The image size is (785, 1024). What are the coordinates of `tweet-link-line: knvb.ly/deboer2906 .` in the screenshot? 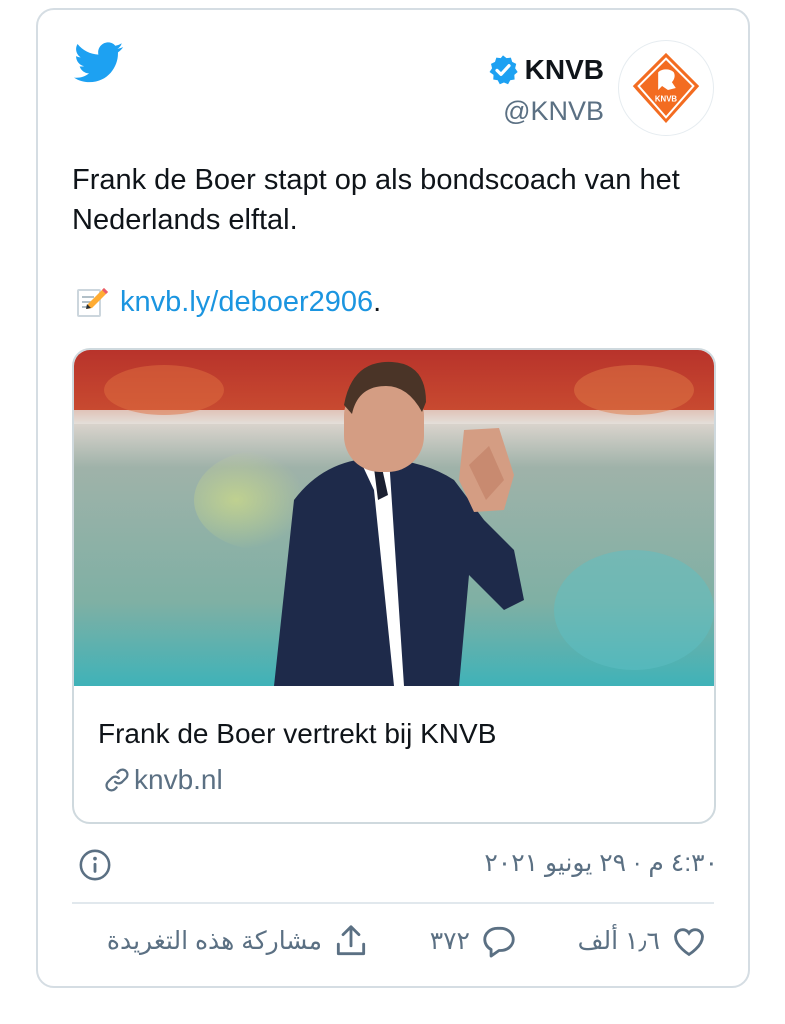 It's located at (227, 302).